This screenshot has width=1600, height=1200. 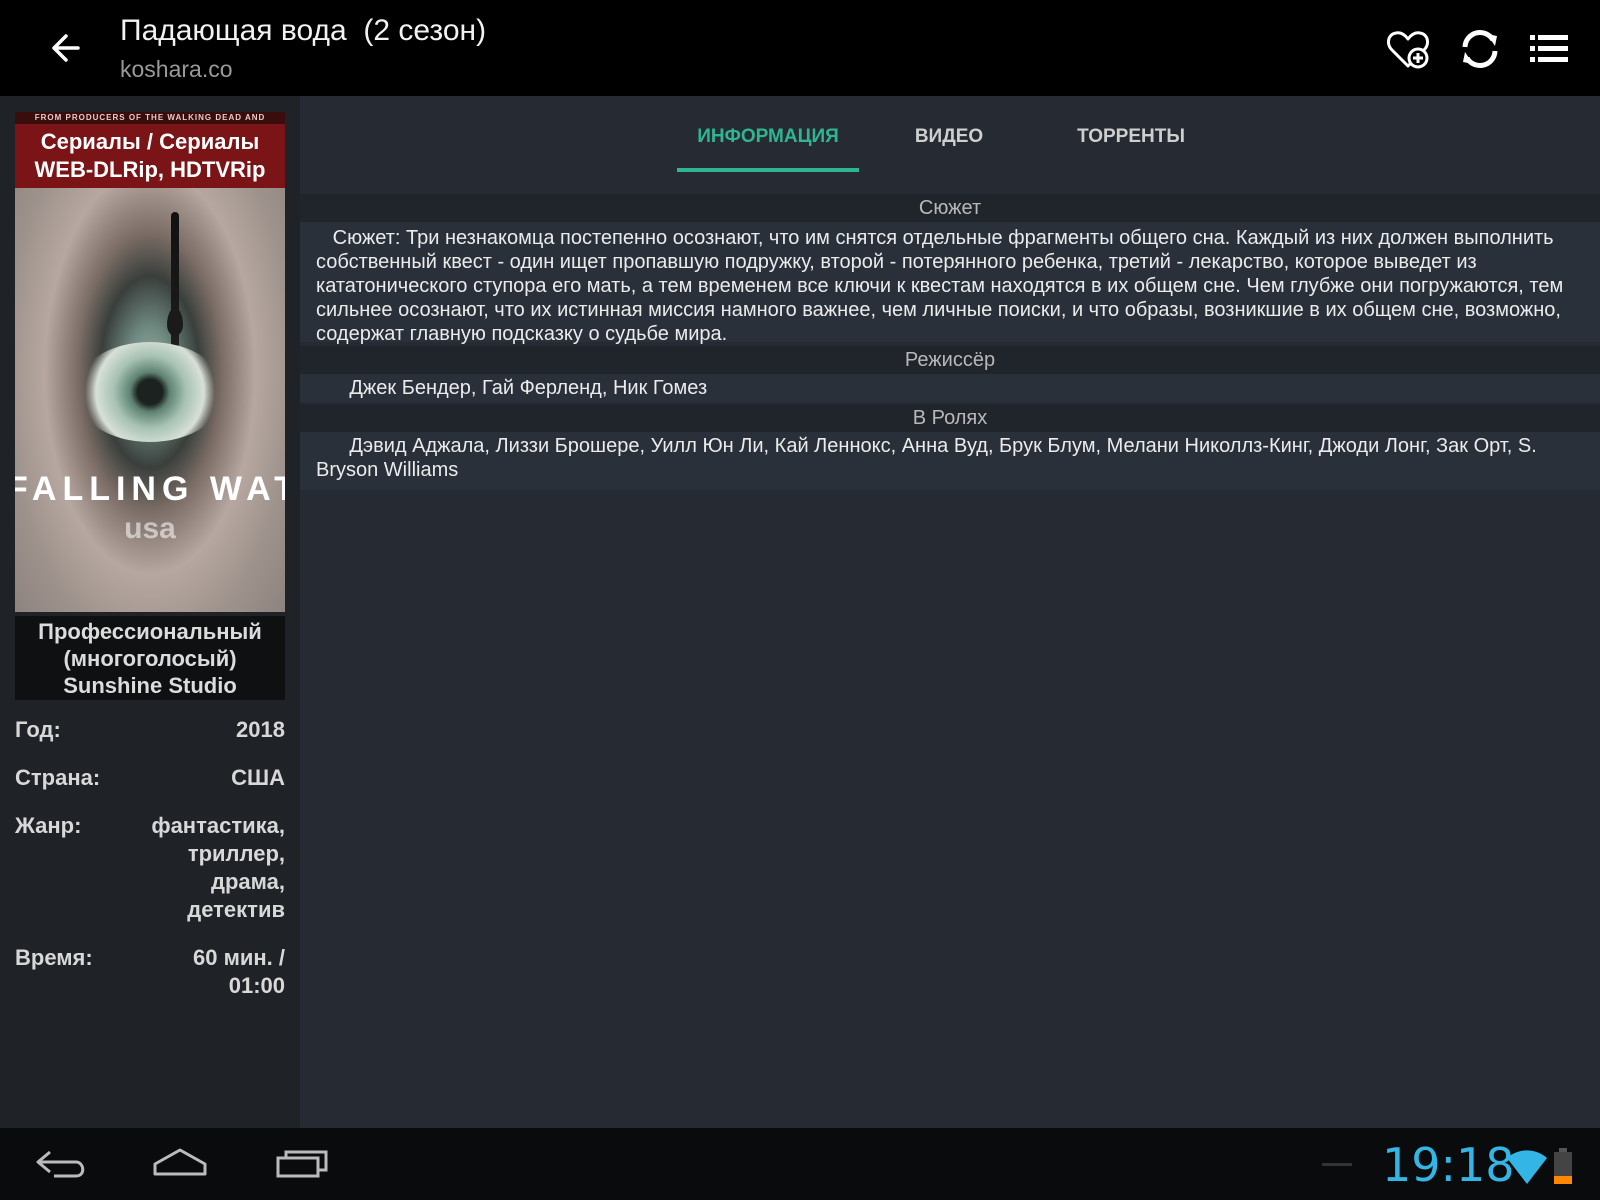 What do you see at coordinates (800, 48) in the screenshot?
I see `action-bar: Падающая вода (2 сезон) koshara.co` at bounding box center [800, 48].